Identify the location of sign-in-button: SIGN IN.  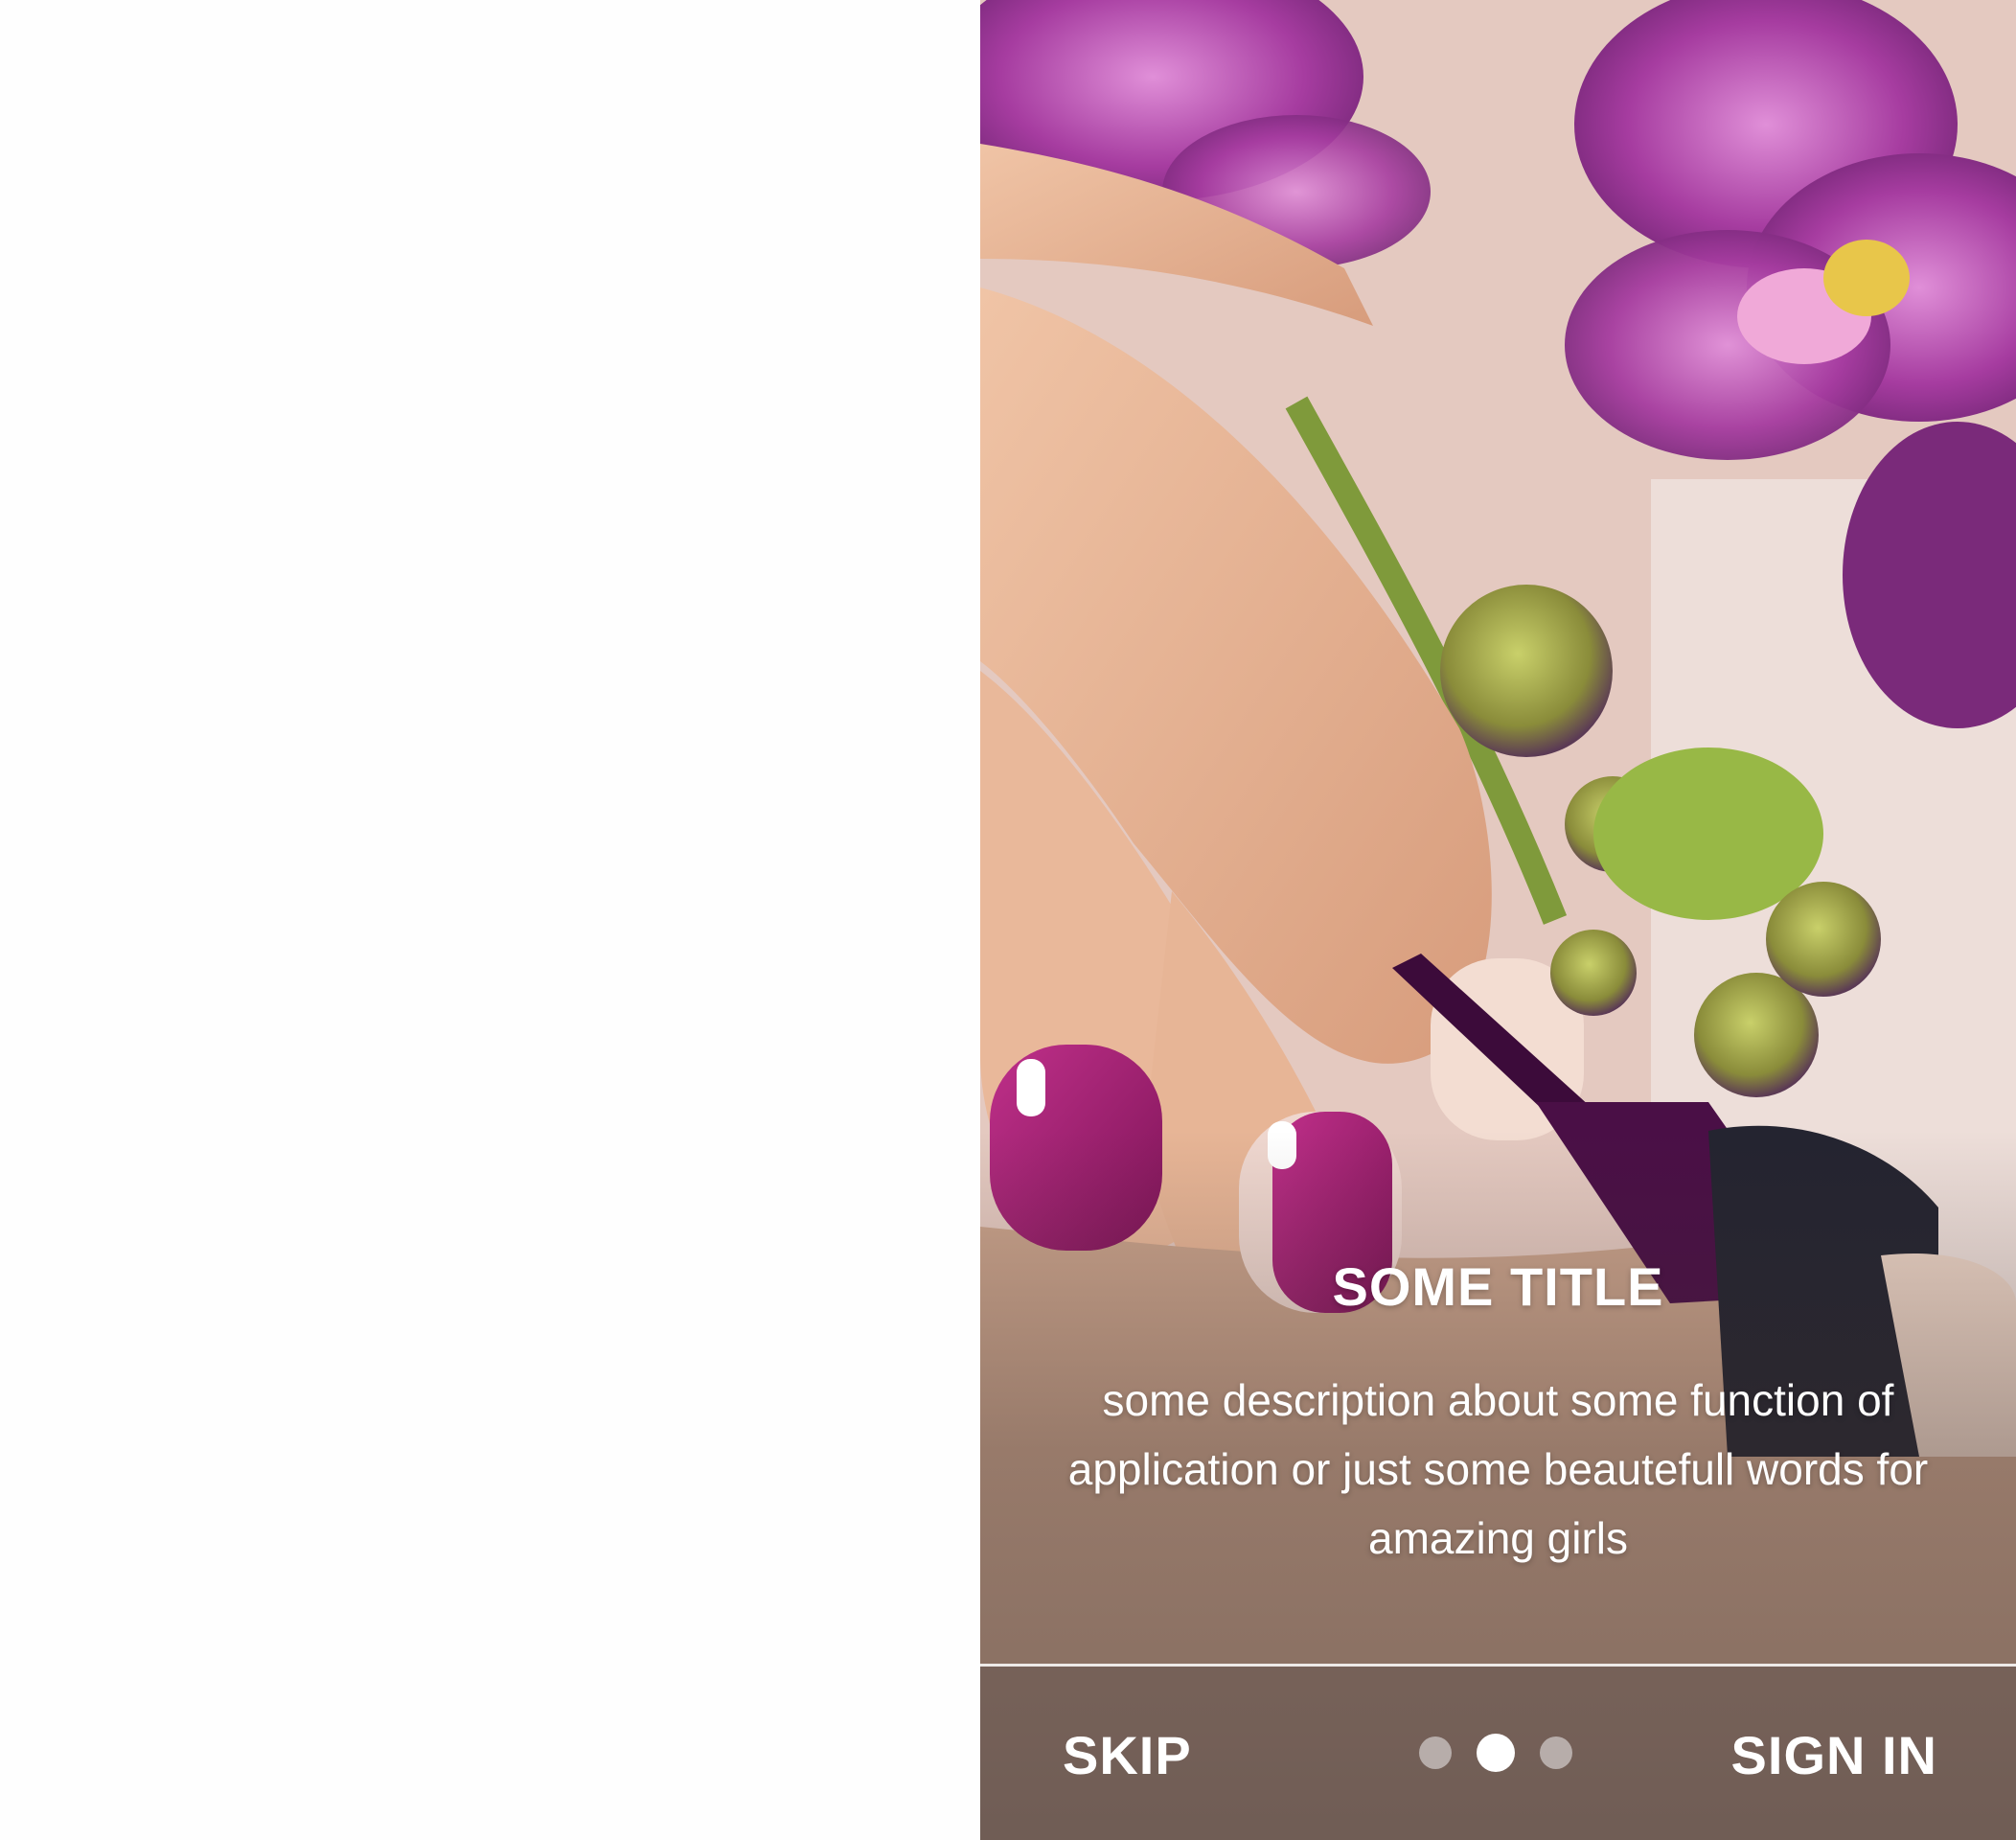
(1834, 1755).